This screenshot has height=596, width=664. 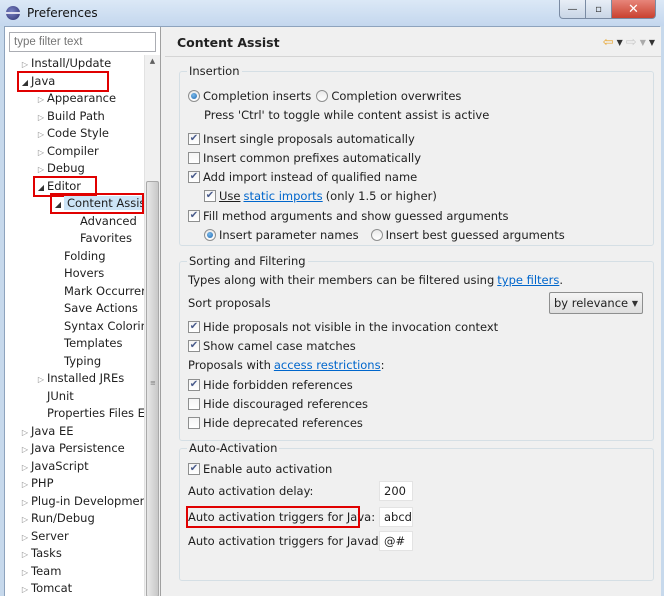 I want to click on tree-item-label: Tomcat, so click(x=52, y=588).